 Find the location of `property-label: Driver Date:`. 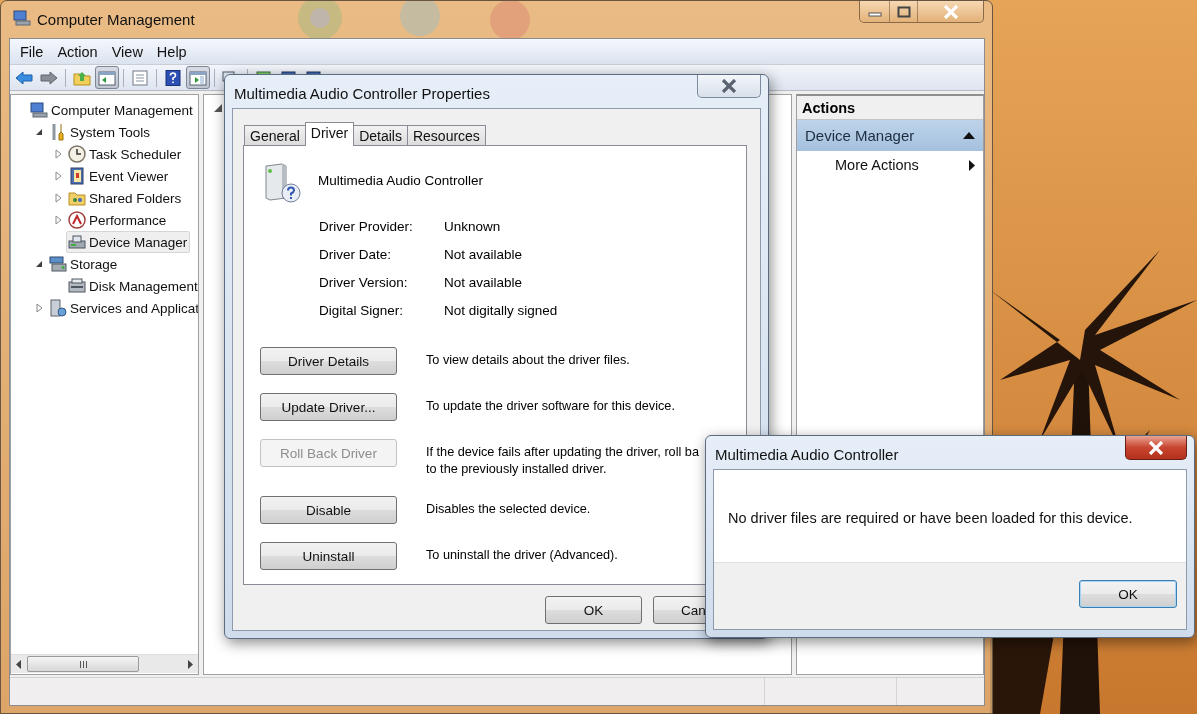

property-label: Driver Date: is located at coordinates (355, 255).